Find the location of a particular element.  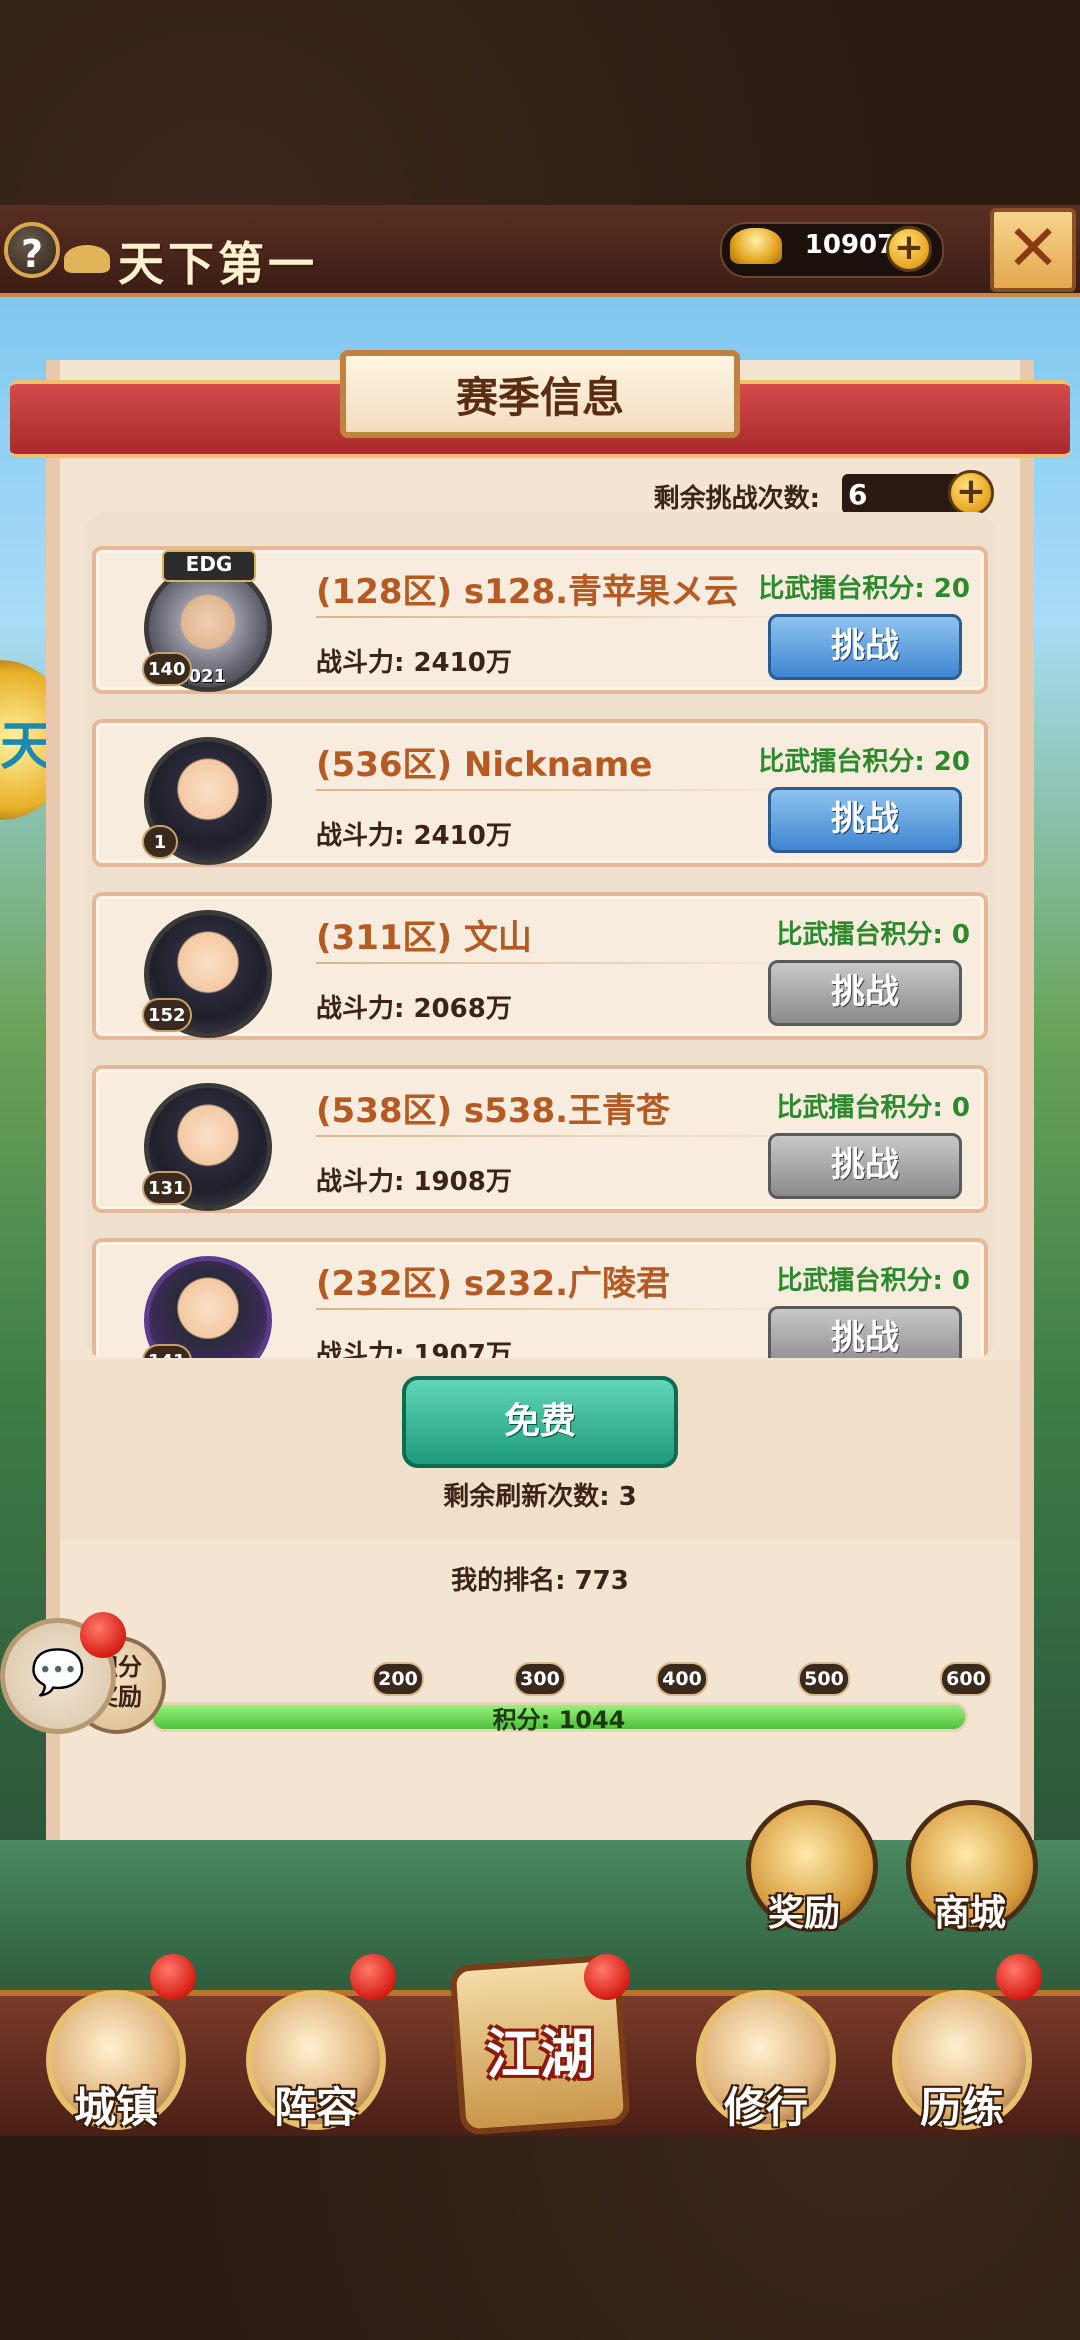

free-refresh-button: 免费 is located at coordinates (540, 1422).